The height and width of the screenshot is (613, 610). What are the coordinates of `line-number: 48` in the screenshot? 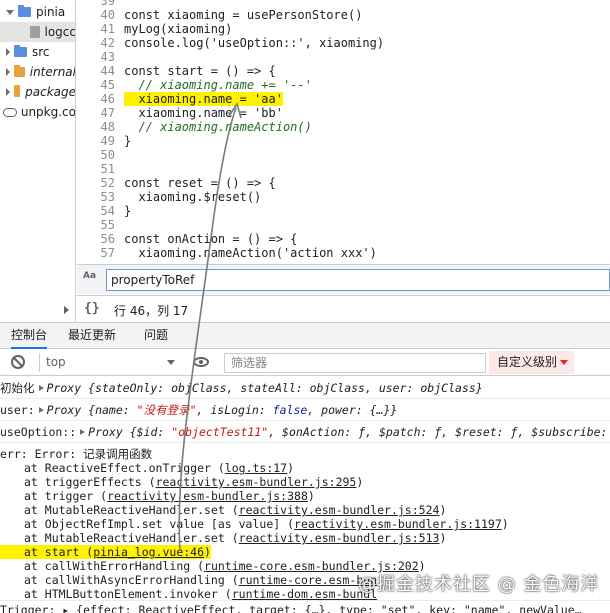 It's located at (96, 127).